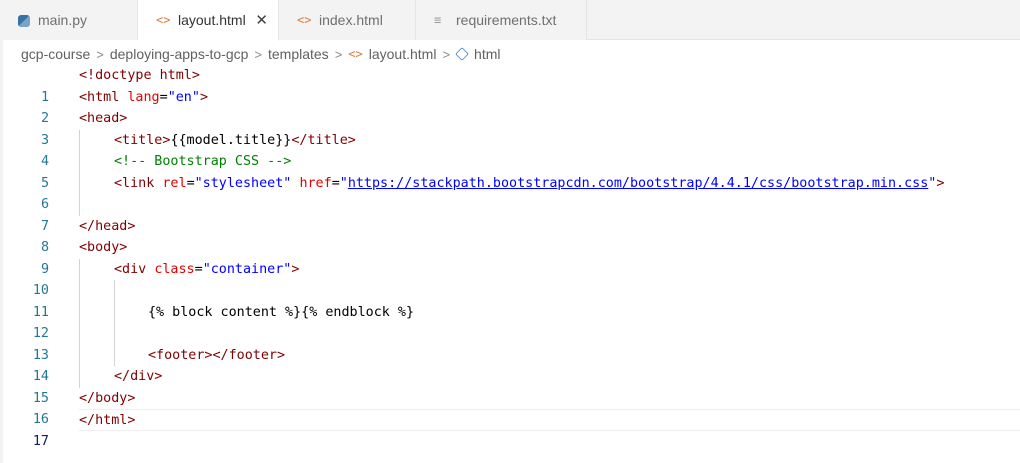  I want to click on code-text: </html>, so click(107, 420).